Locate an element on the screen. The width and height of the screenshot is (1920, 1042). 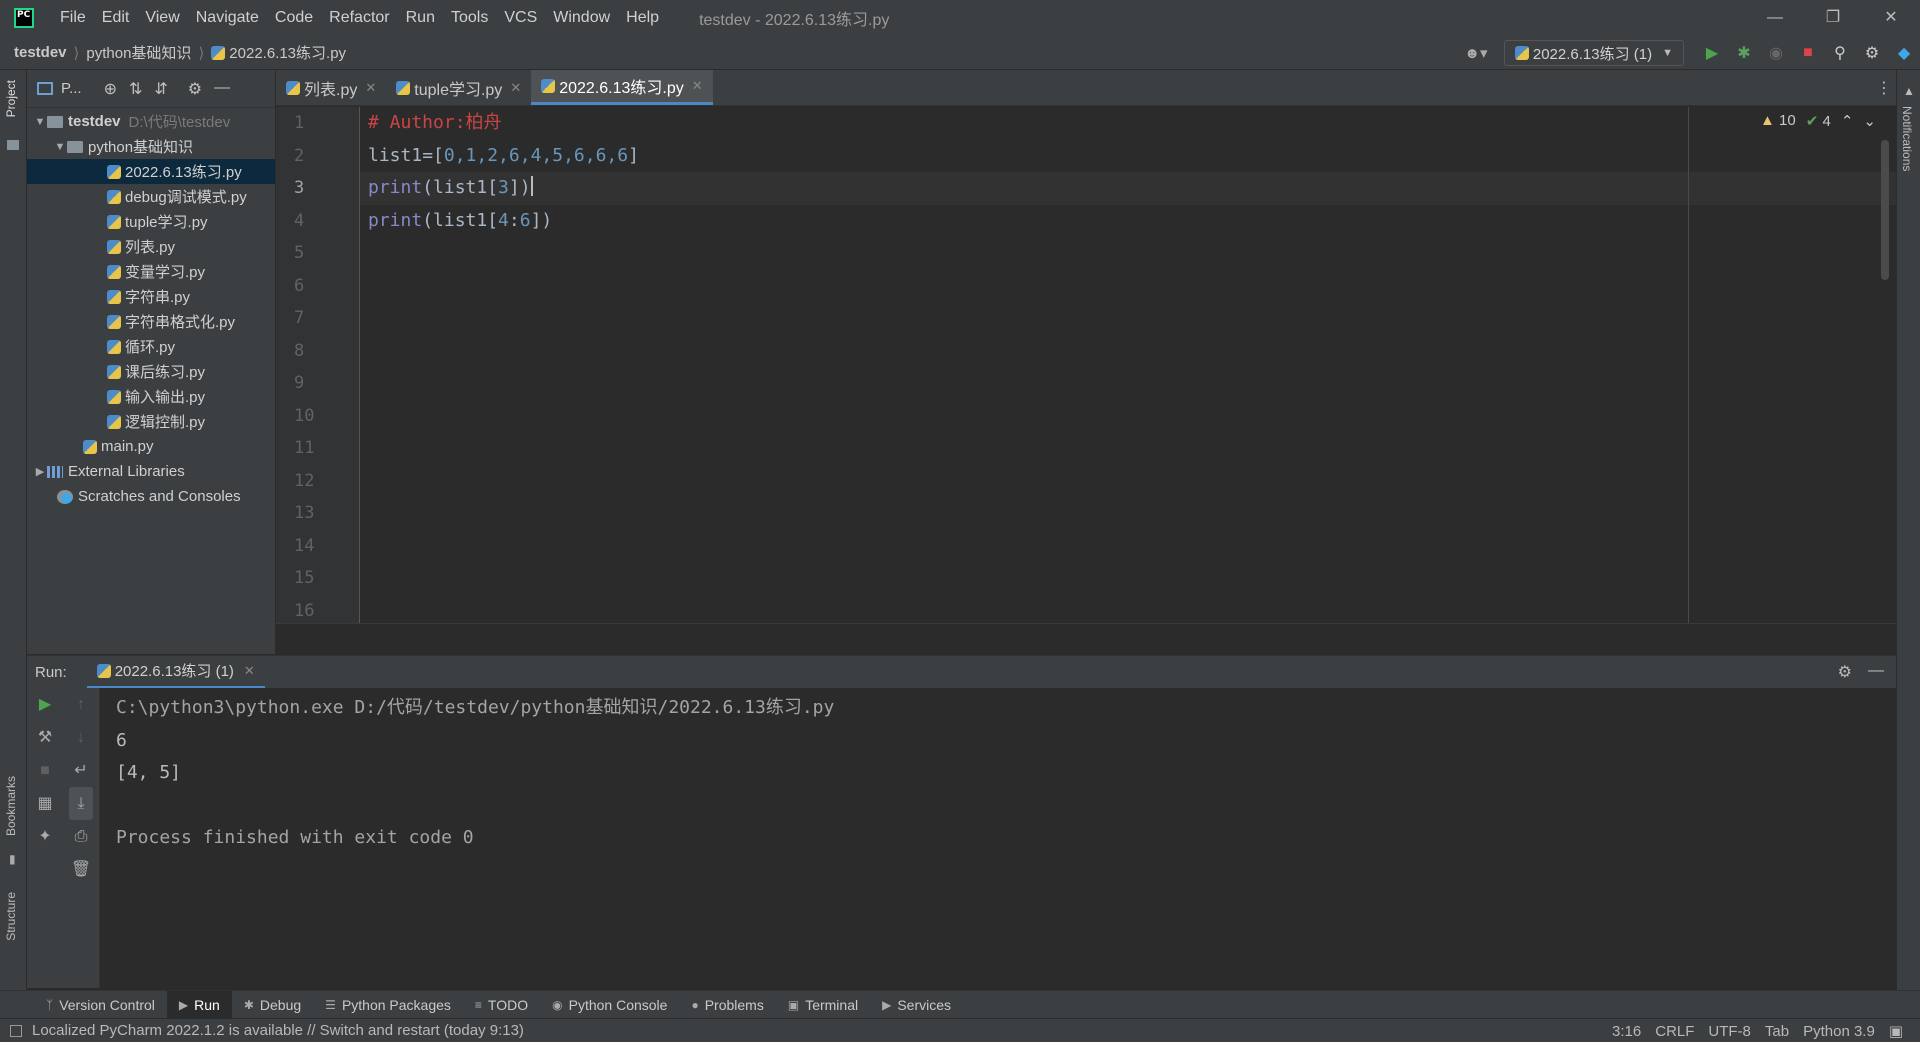
line-number: 5 is located at coordinates (299, 253).